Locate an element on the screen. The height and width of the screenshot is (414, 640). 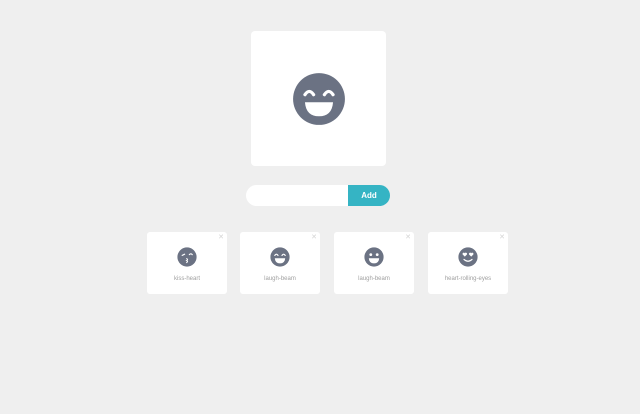
emoji-card: ✕ heart-rolling-eyes is located at coordinates (468, 263).